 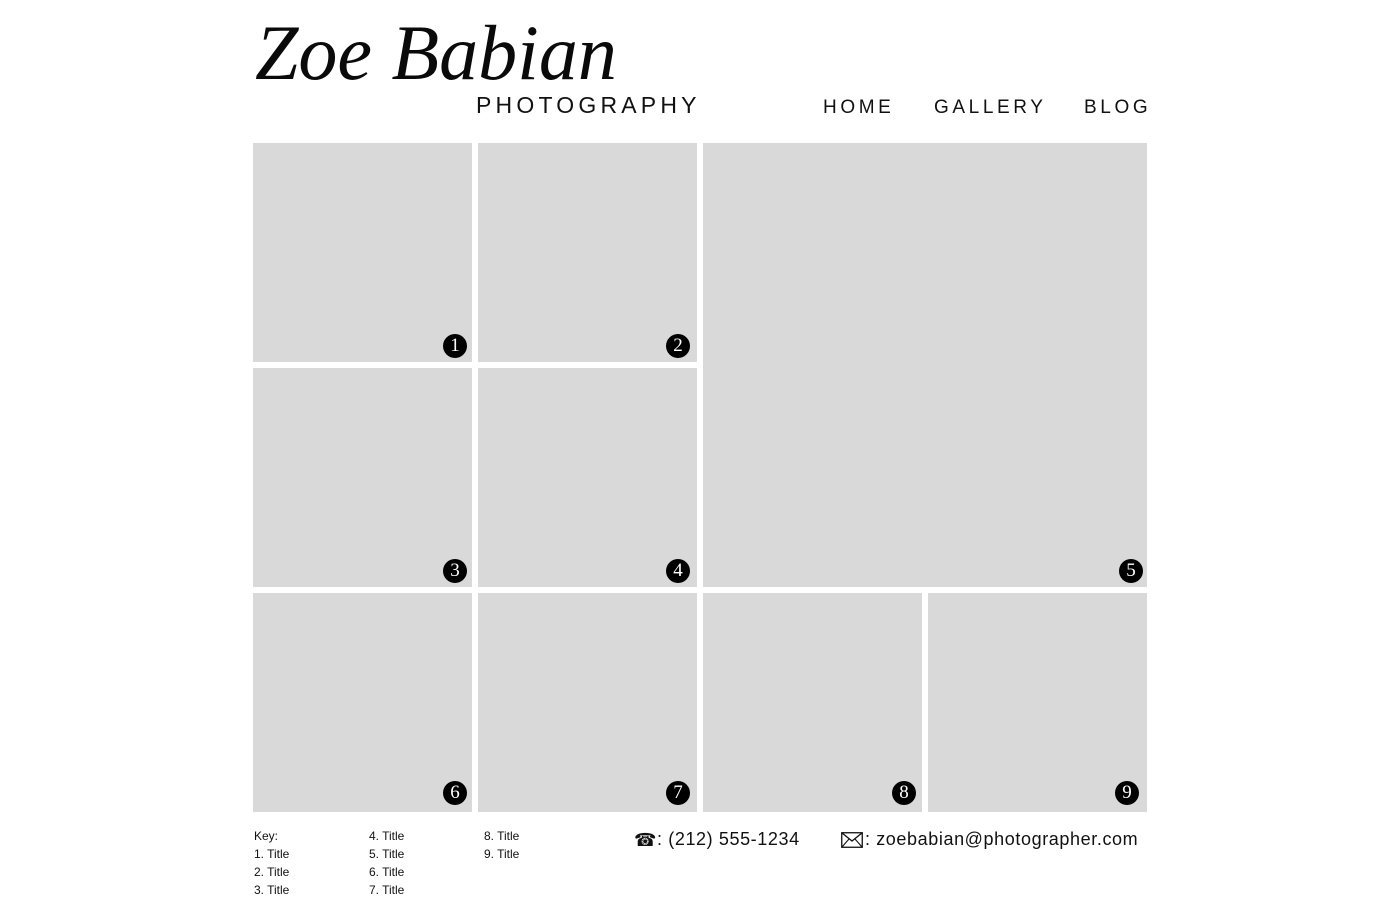 I want to click on phone-number: : (212) 555-1234, so click(x=728, y=839).